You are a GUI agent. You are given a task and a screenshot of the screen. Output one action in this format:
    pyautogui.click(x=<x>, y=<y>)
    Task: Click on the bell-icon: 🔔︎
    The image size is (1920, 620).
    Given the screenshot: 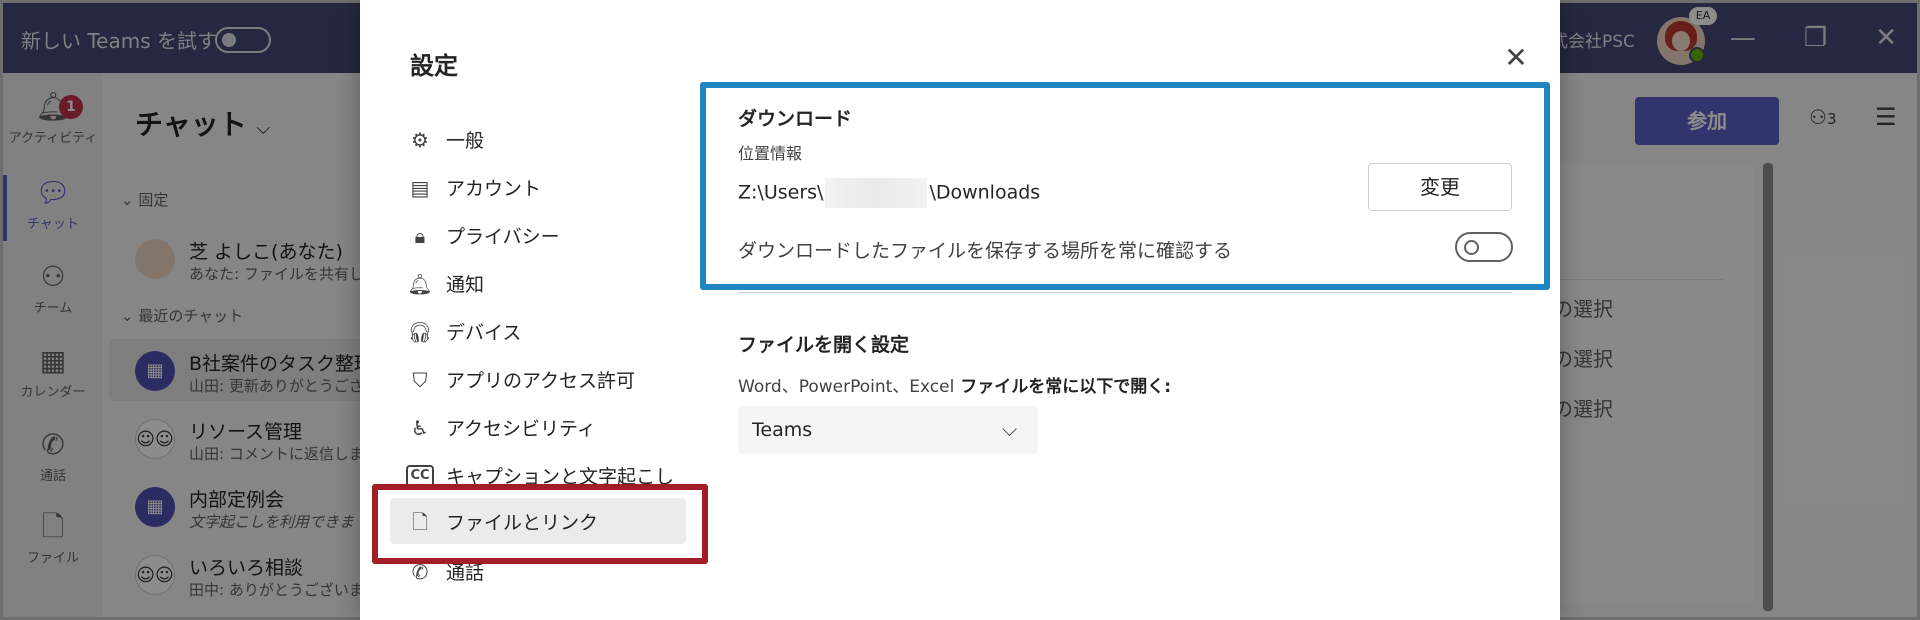 What is the action you would take?
    pyautogui.click(x=420, y=284)
    